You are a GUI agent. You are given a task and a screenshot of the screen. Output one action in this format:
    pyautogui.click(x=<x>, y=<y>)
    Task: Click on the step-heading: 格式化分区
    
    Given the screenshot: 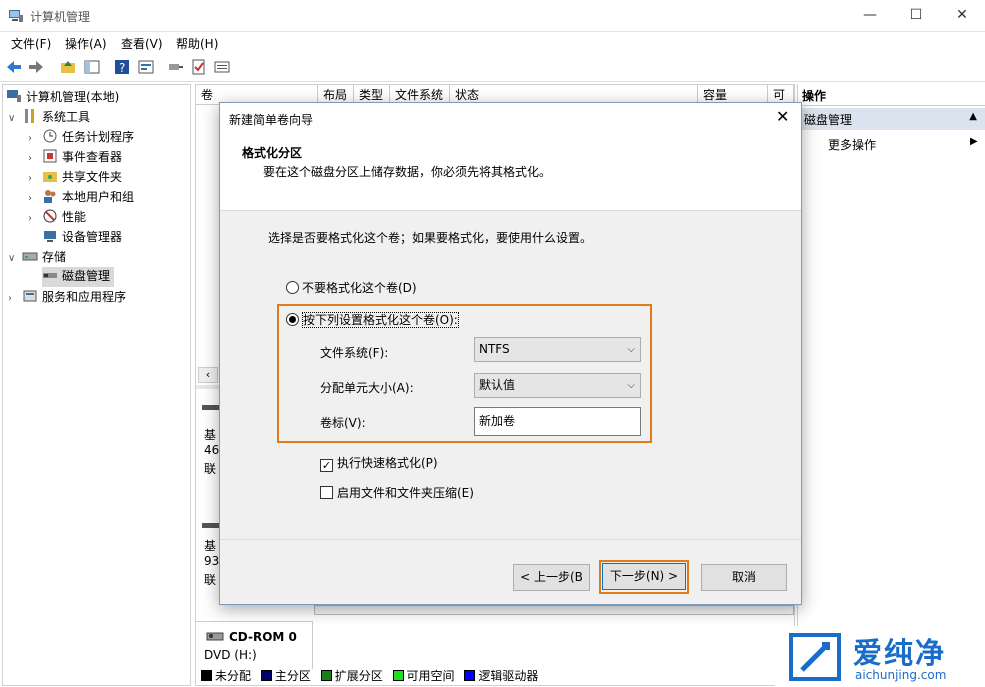 What is the action you would take?
    pyautogui.click(x=272, y=153)
    